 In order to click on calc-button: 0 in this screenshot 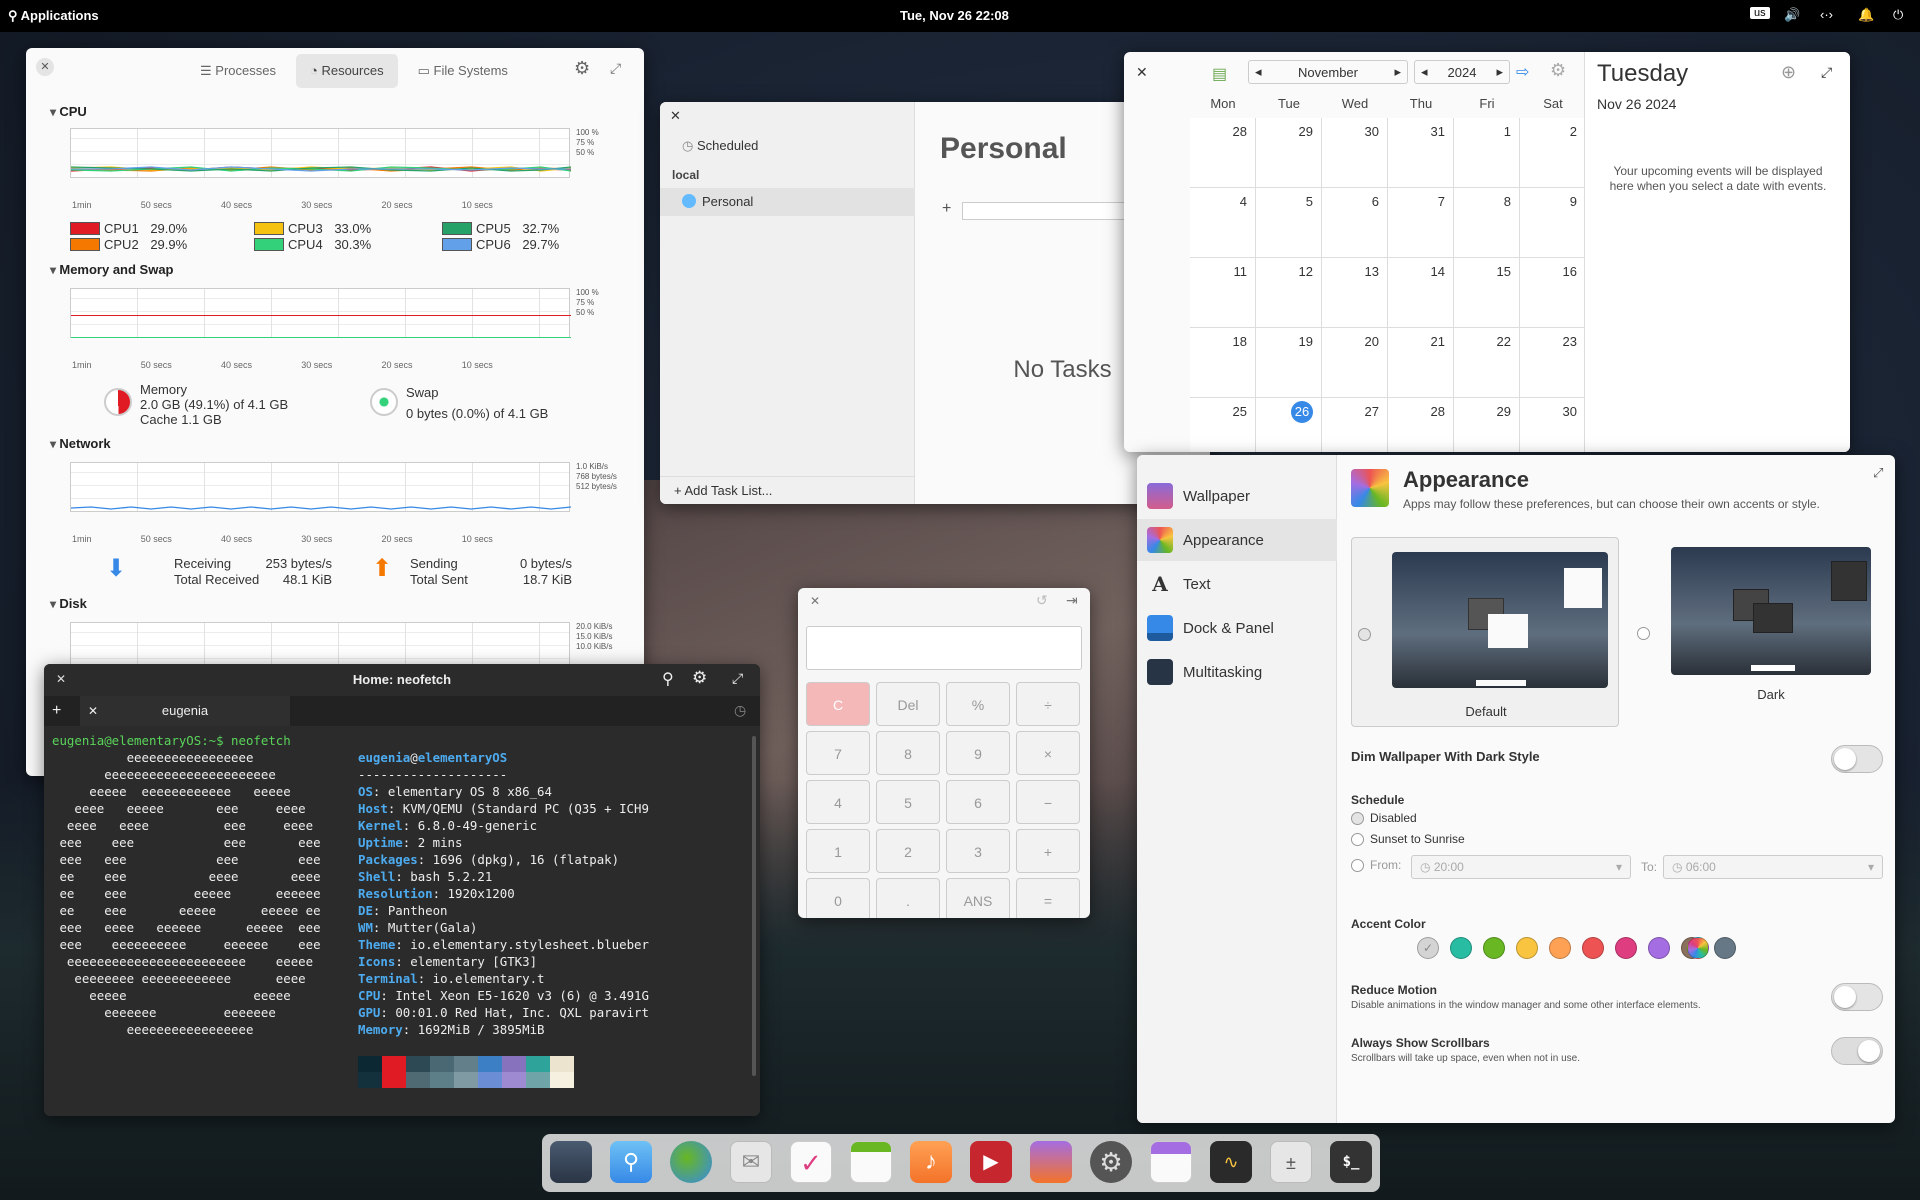, I will do `click(838, 898)`.